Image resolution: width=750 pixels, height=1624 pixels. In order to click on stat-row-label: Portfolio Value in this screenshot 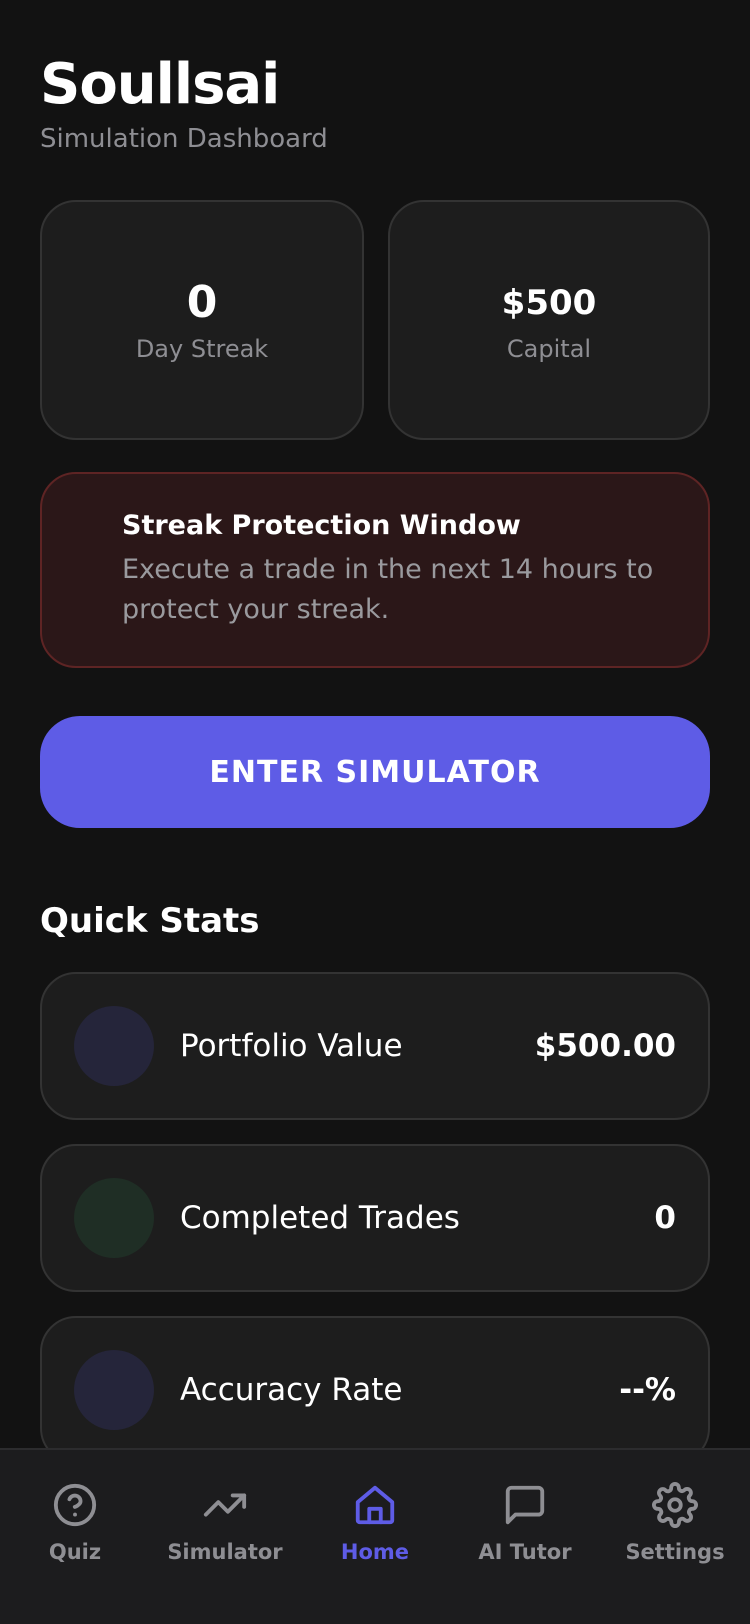, I will do `click(291, 1046)`.